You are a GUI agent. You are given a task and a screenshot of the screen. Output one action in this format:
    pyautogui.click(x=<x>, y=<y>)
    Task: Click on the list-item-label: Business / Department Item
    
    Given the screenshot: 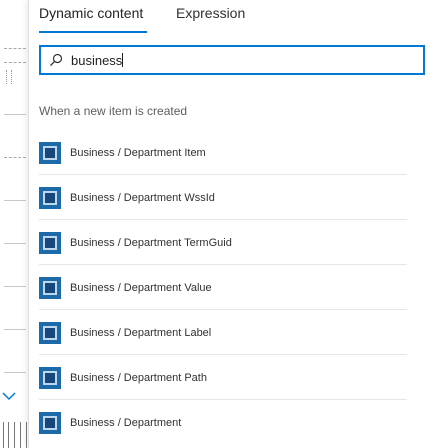 What is the action you would take?
    pyautogui.click(x=138, y=152)
    